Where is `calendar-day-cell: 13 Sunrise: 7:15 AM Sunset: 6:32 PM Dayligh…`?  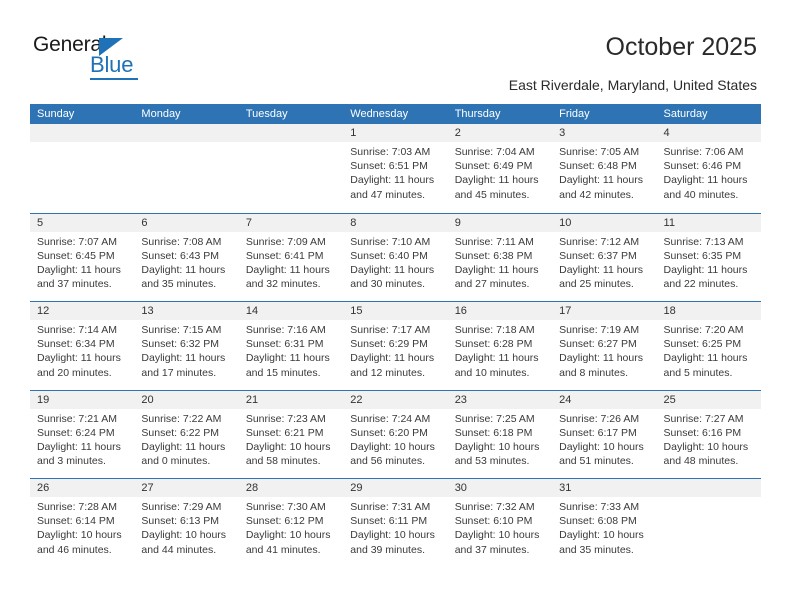 calendar-day-cell: 13 Sunrise: 7:15 AM Sunset: 6:32 PM Dayligh… is located at coordinates (186, 346).